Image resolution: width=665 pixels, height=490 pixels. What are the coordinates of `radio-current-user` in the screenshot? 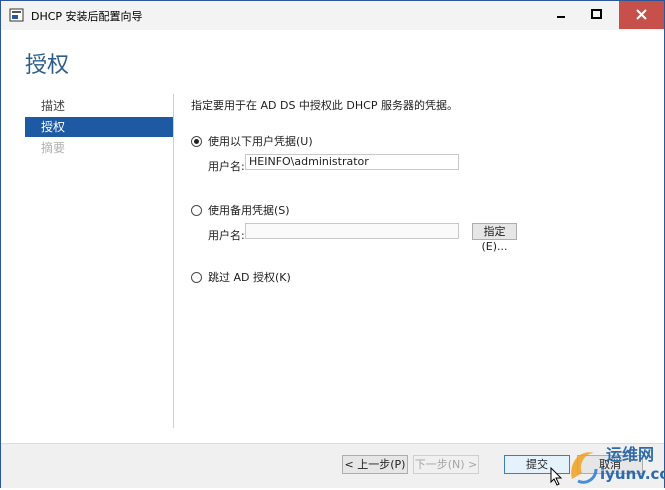 It's located at (196, 141).